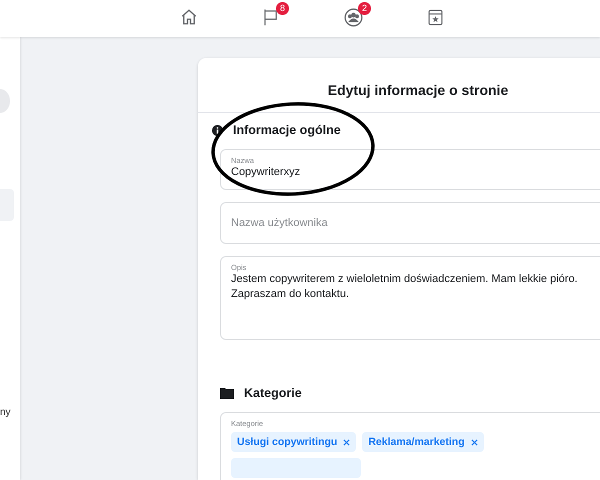 The image size is (600, 480). What do you see at coordinates (217, 130) in the screenshot?
I see `info-icon` at bounding box center [217, 130].